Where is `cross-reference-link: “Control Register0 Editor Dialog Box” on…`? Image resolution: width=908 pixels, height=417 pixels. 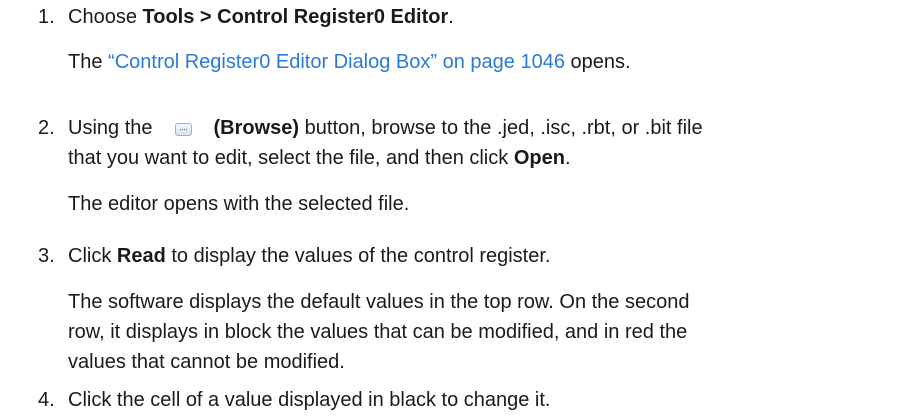
cross-reference-link: “Control Register0 Editor Dialog Box” on… is located at coordinates (336, 62).